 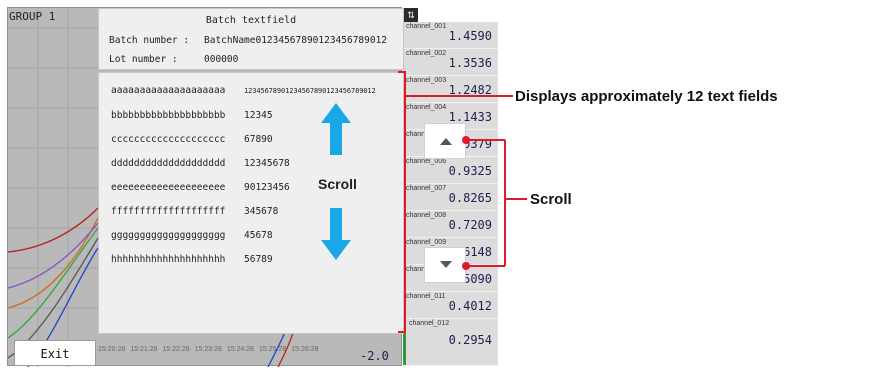 What do you see at coordinates (462, 202) in the screenshot?
I see `callout-lines` at bounding box center [462, 202].